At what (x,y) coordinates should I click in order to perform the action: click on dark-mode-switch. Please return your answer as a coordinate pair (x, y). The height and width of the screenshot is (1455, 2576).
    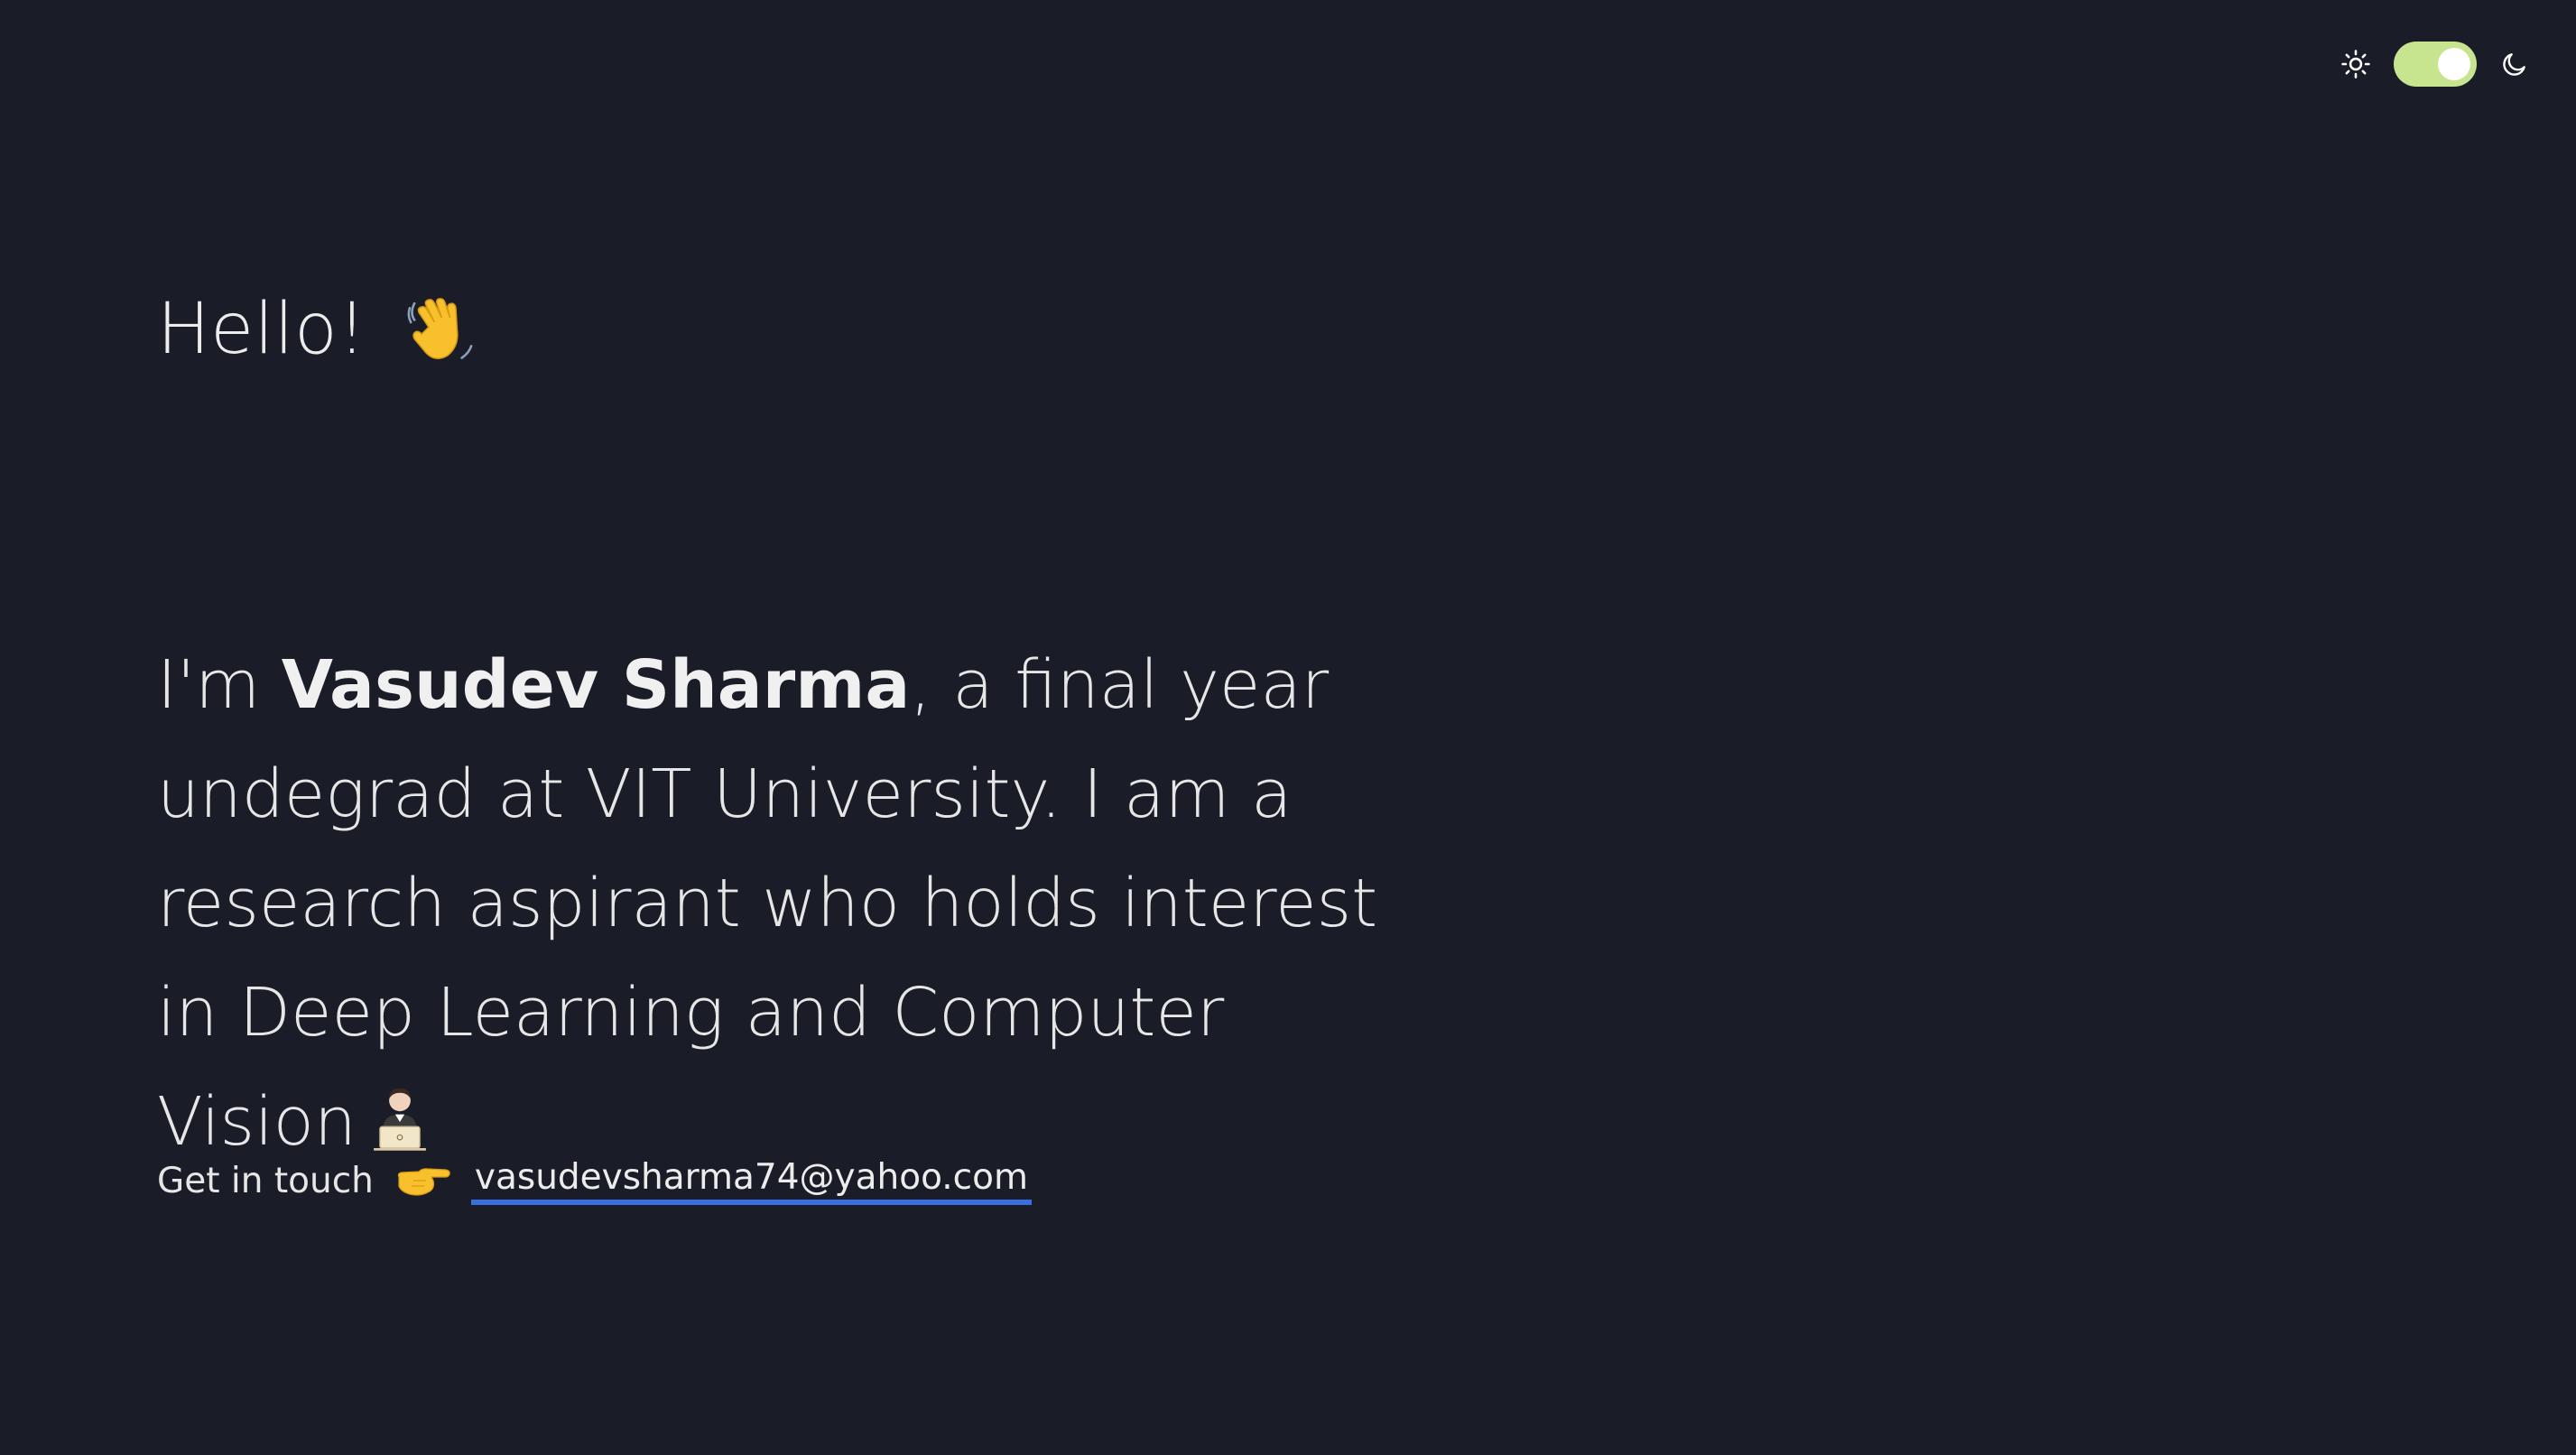
    Looking at the image, I should click on (2436, 65).